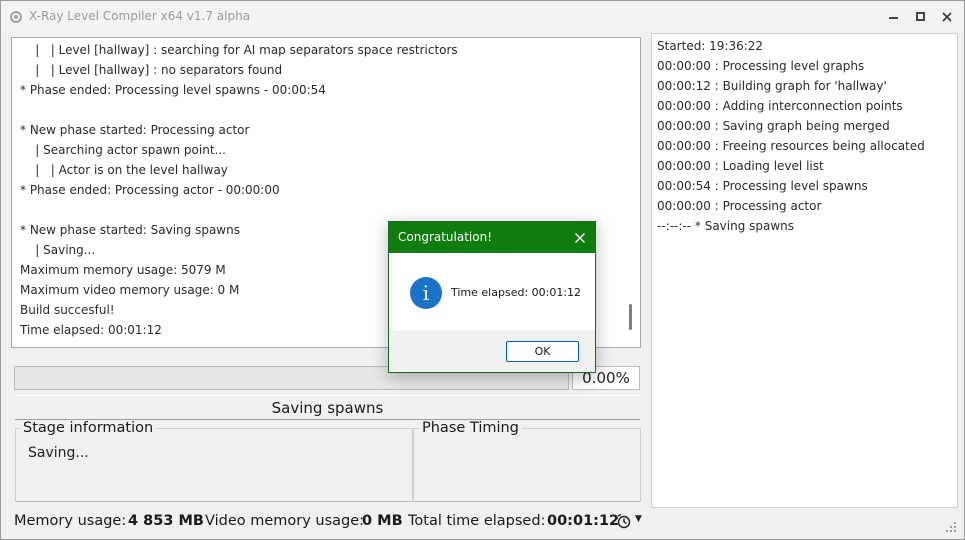 Image resolution: width=965 pixels, height=540 pixels. I want to click on phase-timing-group: Phase Timing, so click(527, 461).